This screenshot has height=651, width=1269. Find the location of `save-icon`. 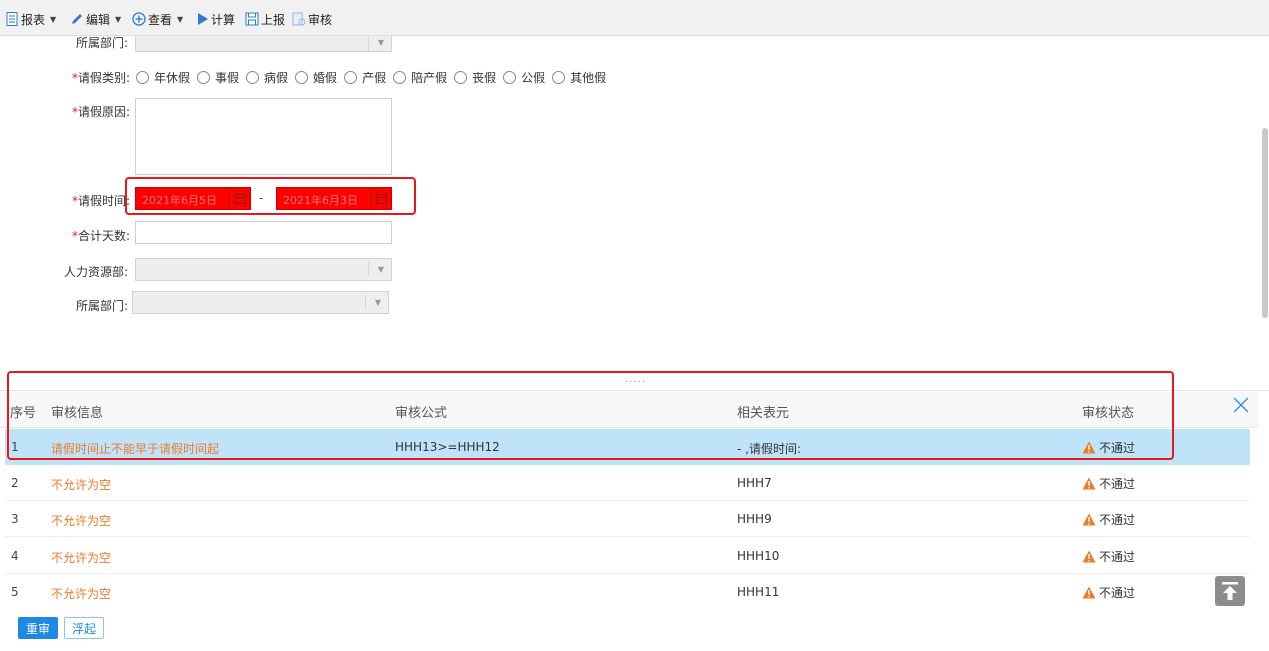

save-icon is located at coordinates (252, 19).